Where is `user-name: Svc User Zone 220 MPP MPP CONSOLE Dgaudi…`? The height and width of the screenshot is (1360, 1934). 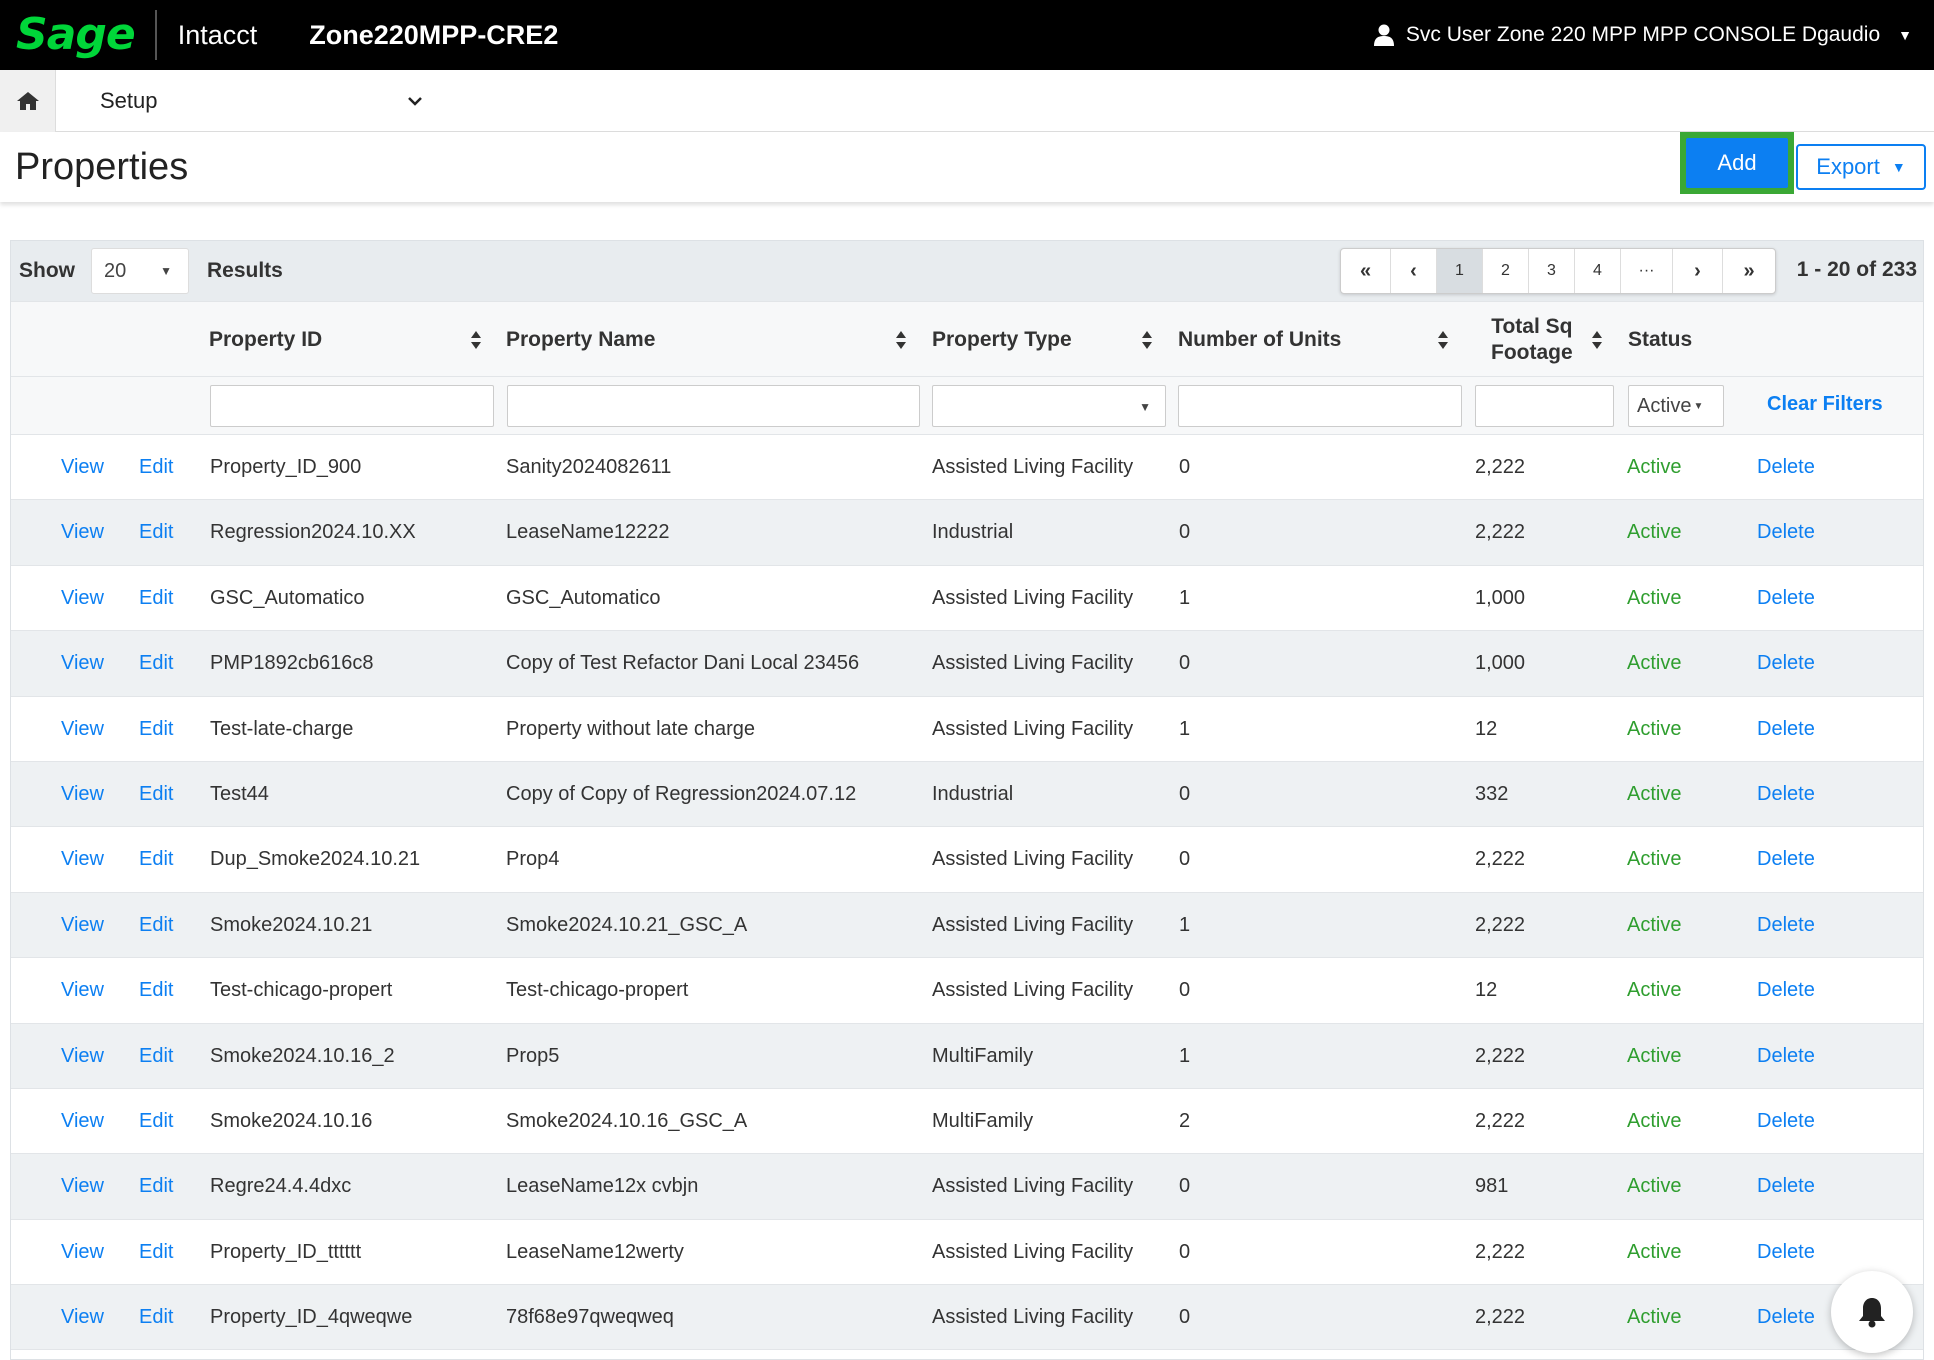 user-name: Svc User Zone 220 MPP MPP CONSOLE Dgaudi… is located at coordinates (1643, 34).